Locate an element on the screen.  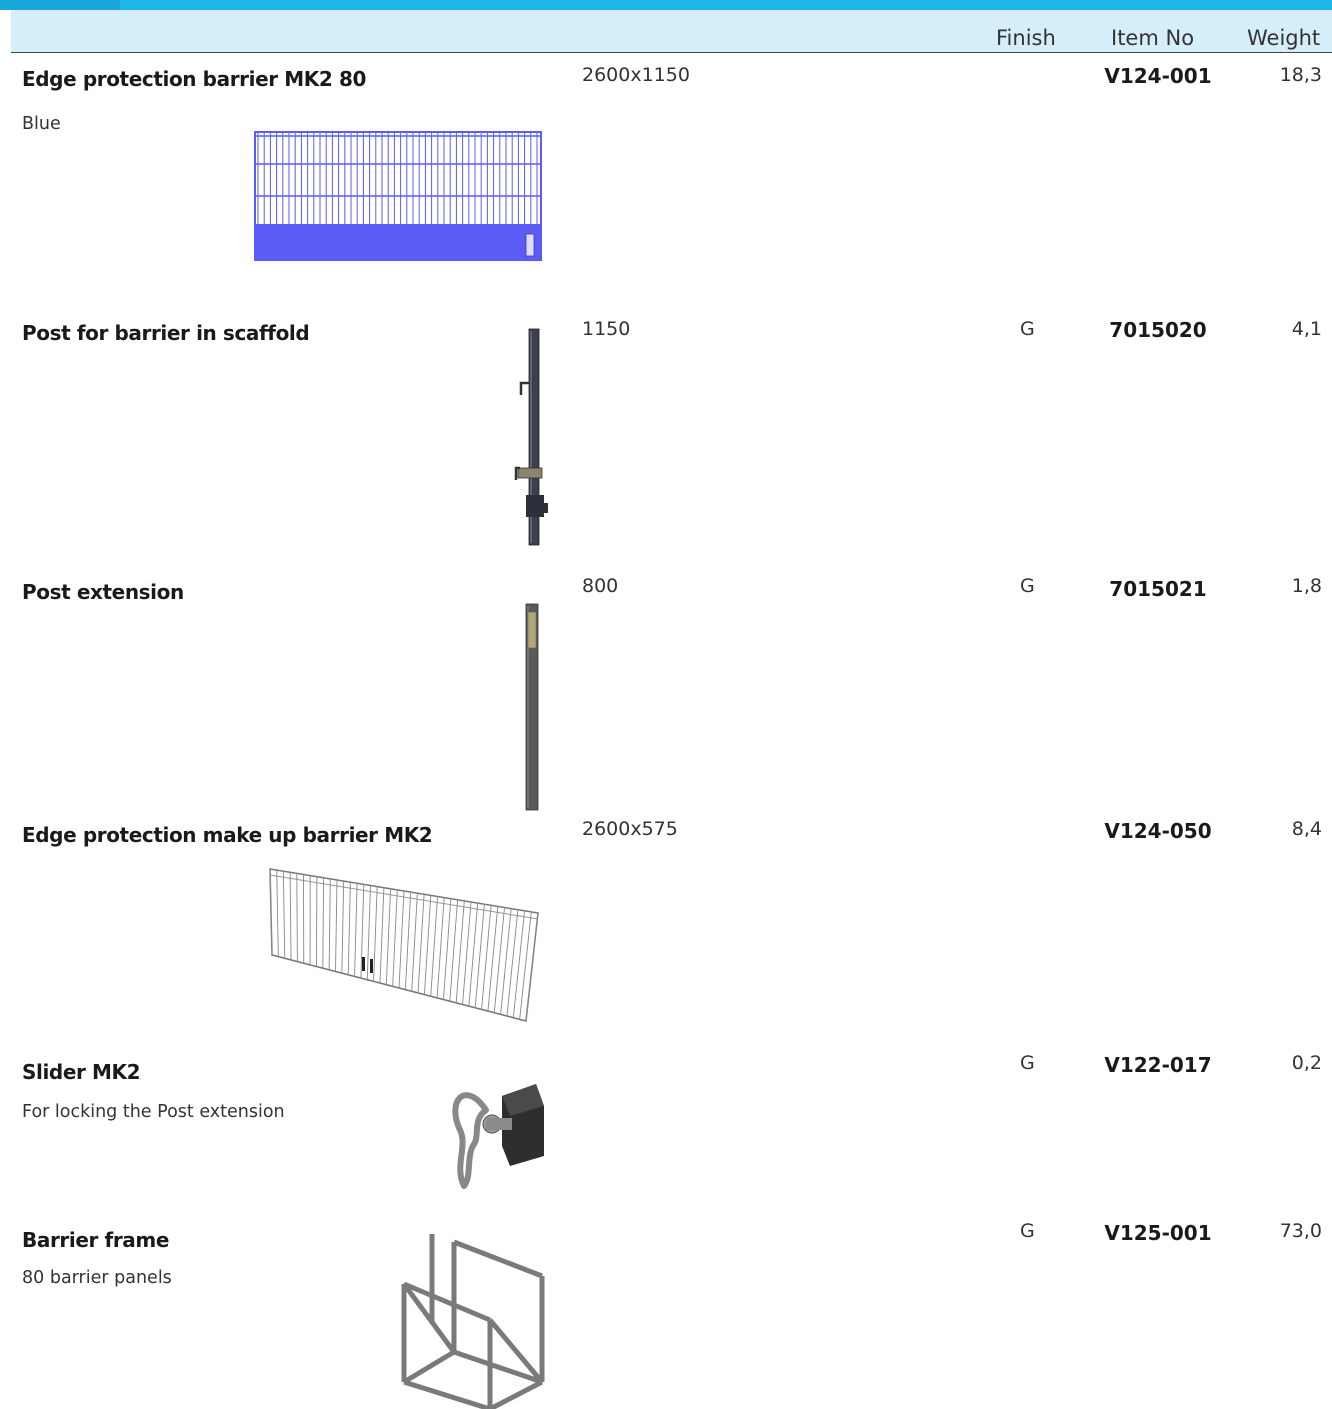
product-item-no: 7015021 is located at coordinates (1158, 589).